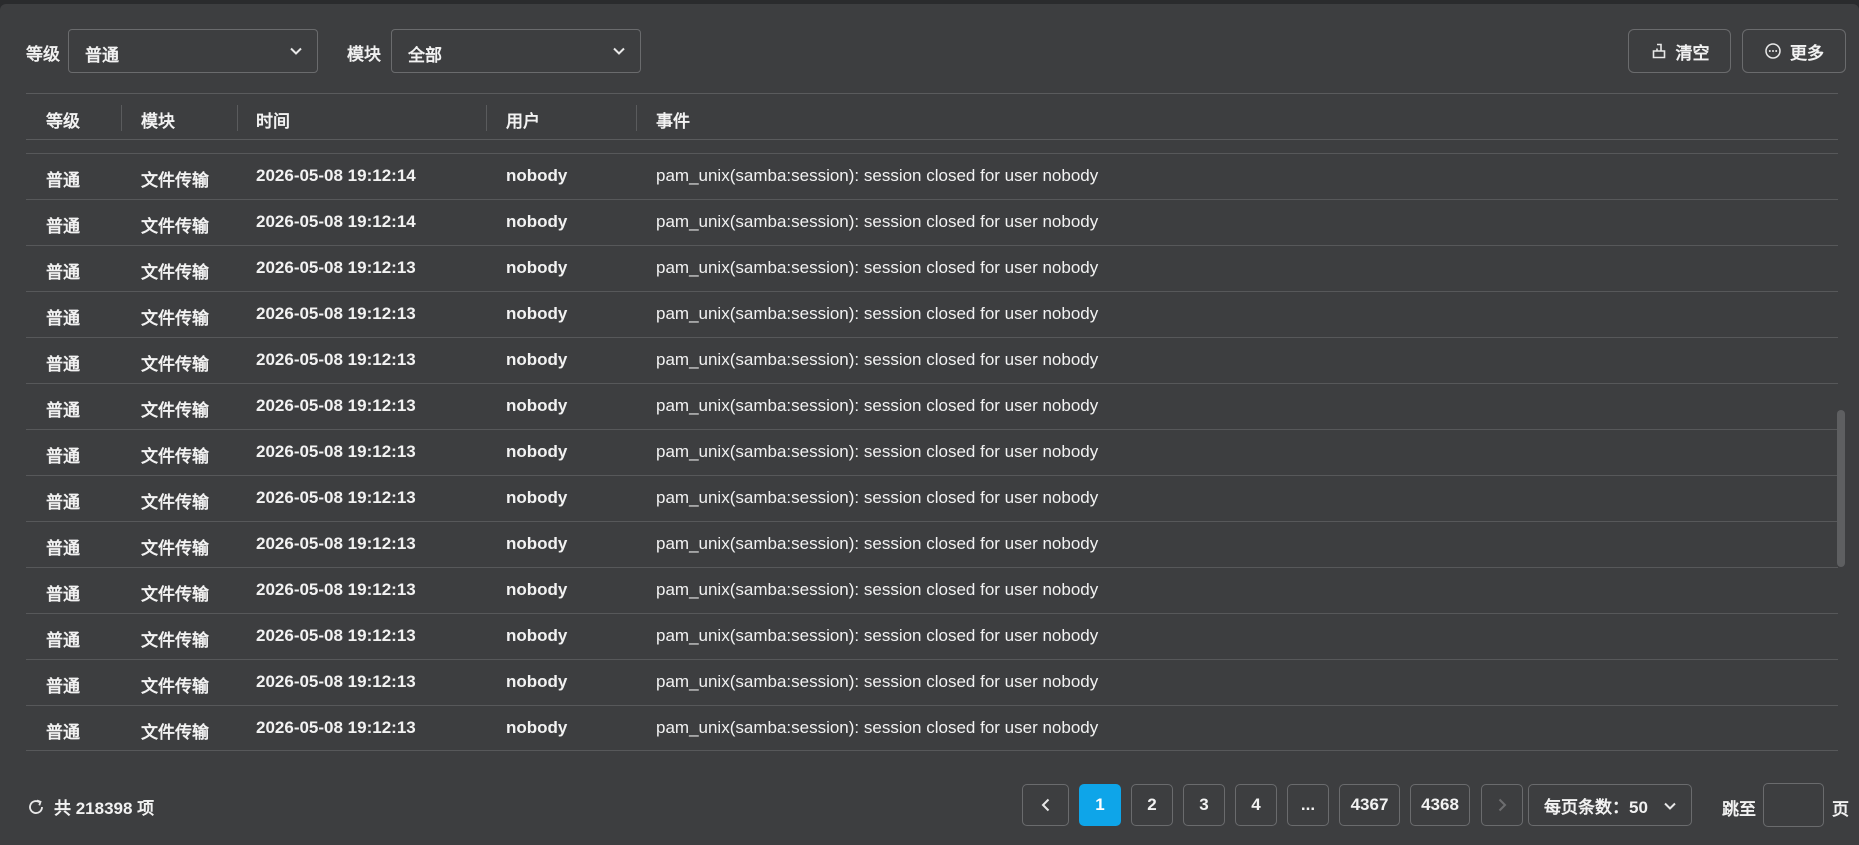  Describe the element at coordinates (63, 119) in the screenshot. I see `column-header-level: 等级` at that location.